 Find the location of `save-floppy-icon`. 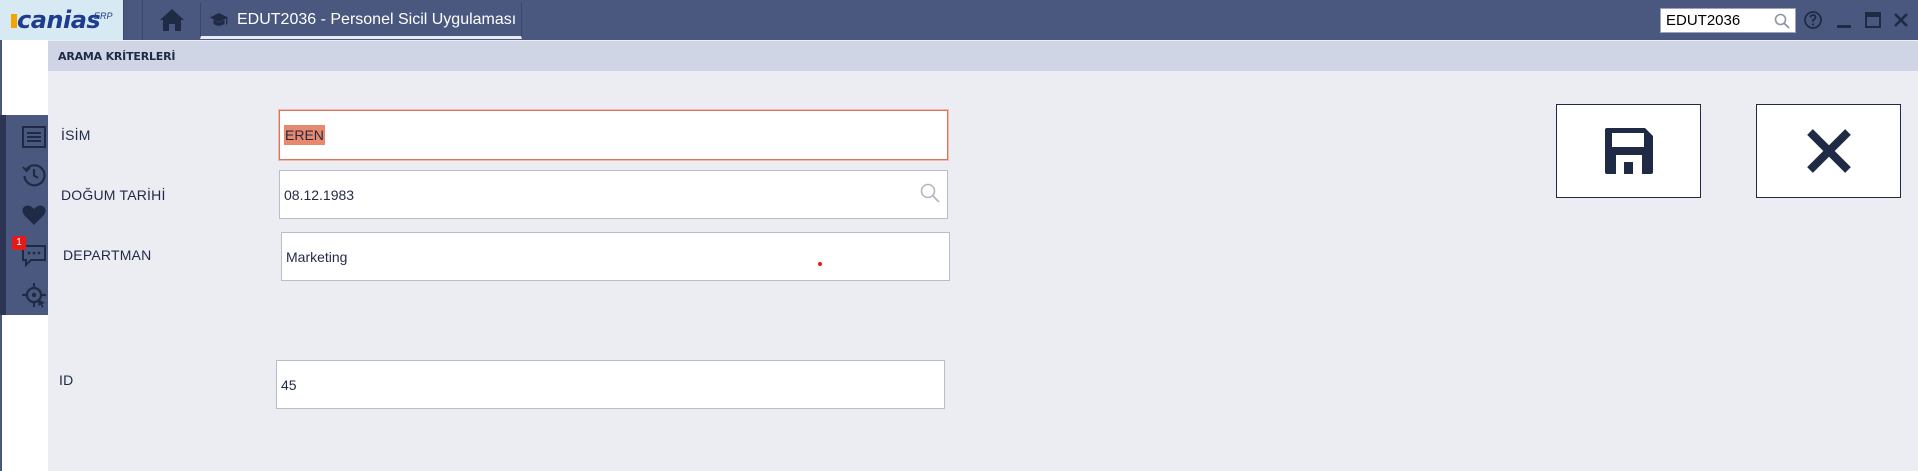

save-floppy-icon is located at coordinates (1628, 151).